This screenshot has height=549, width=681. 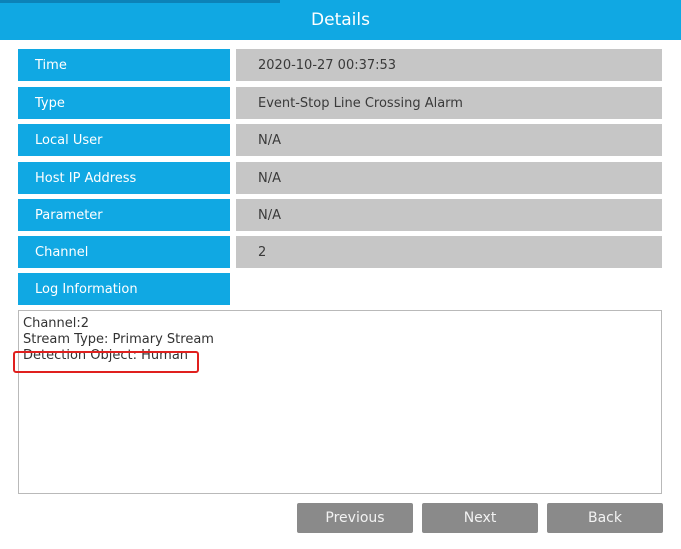 What do you see at coordinates (449, 65) in the screenshot?
I see `field-value-time: 2020-10-27 00:37:53` at bounding box center [449, 65].